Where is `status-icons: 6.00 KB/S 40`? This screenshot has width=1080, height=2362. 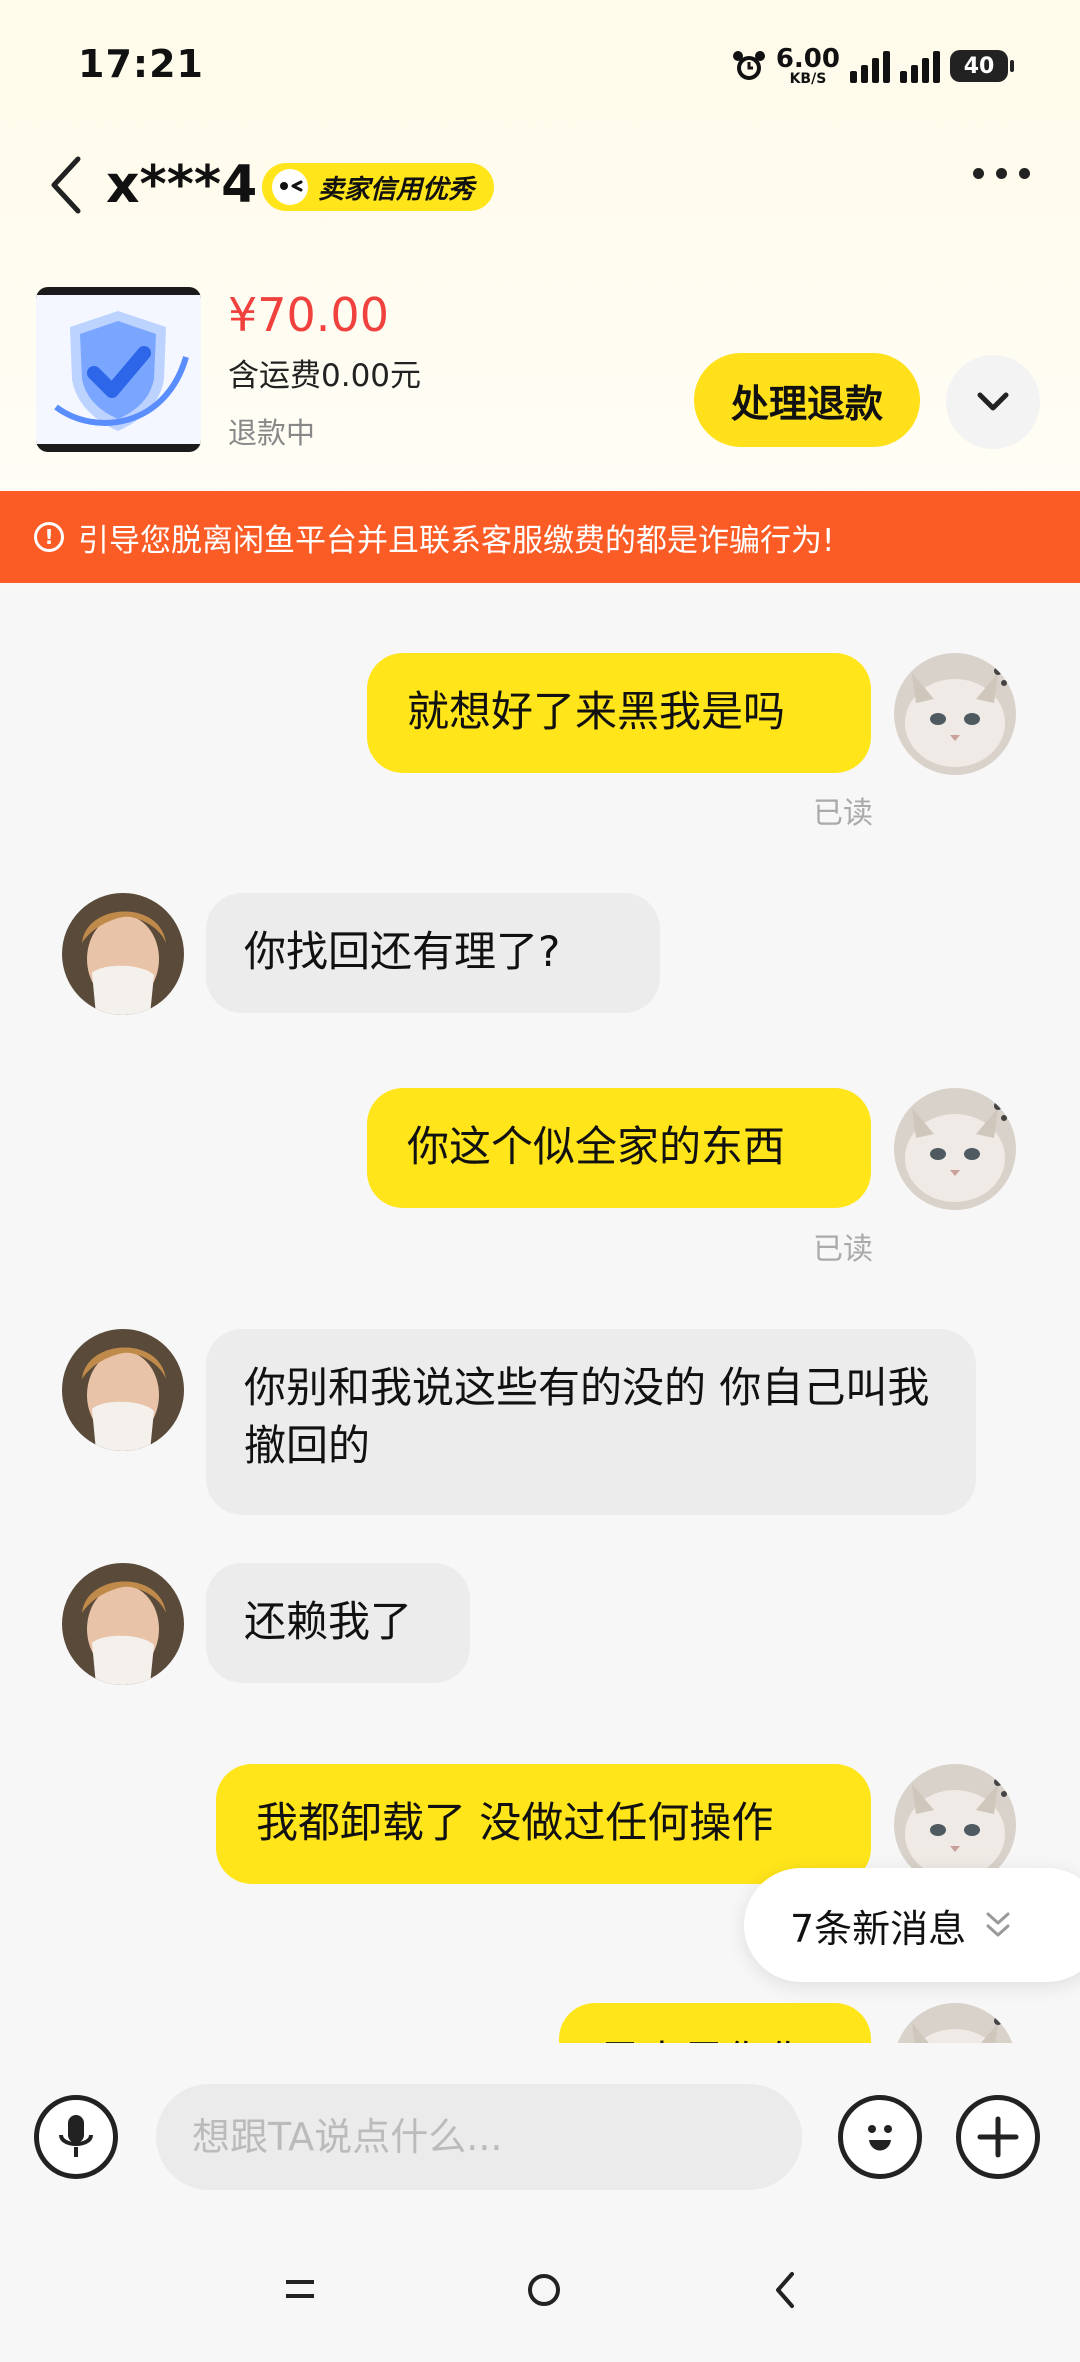
status-icons: 6.00 KB/S 40 is located at coordinates (873, 66).